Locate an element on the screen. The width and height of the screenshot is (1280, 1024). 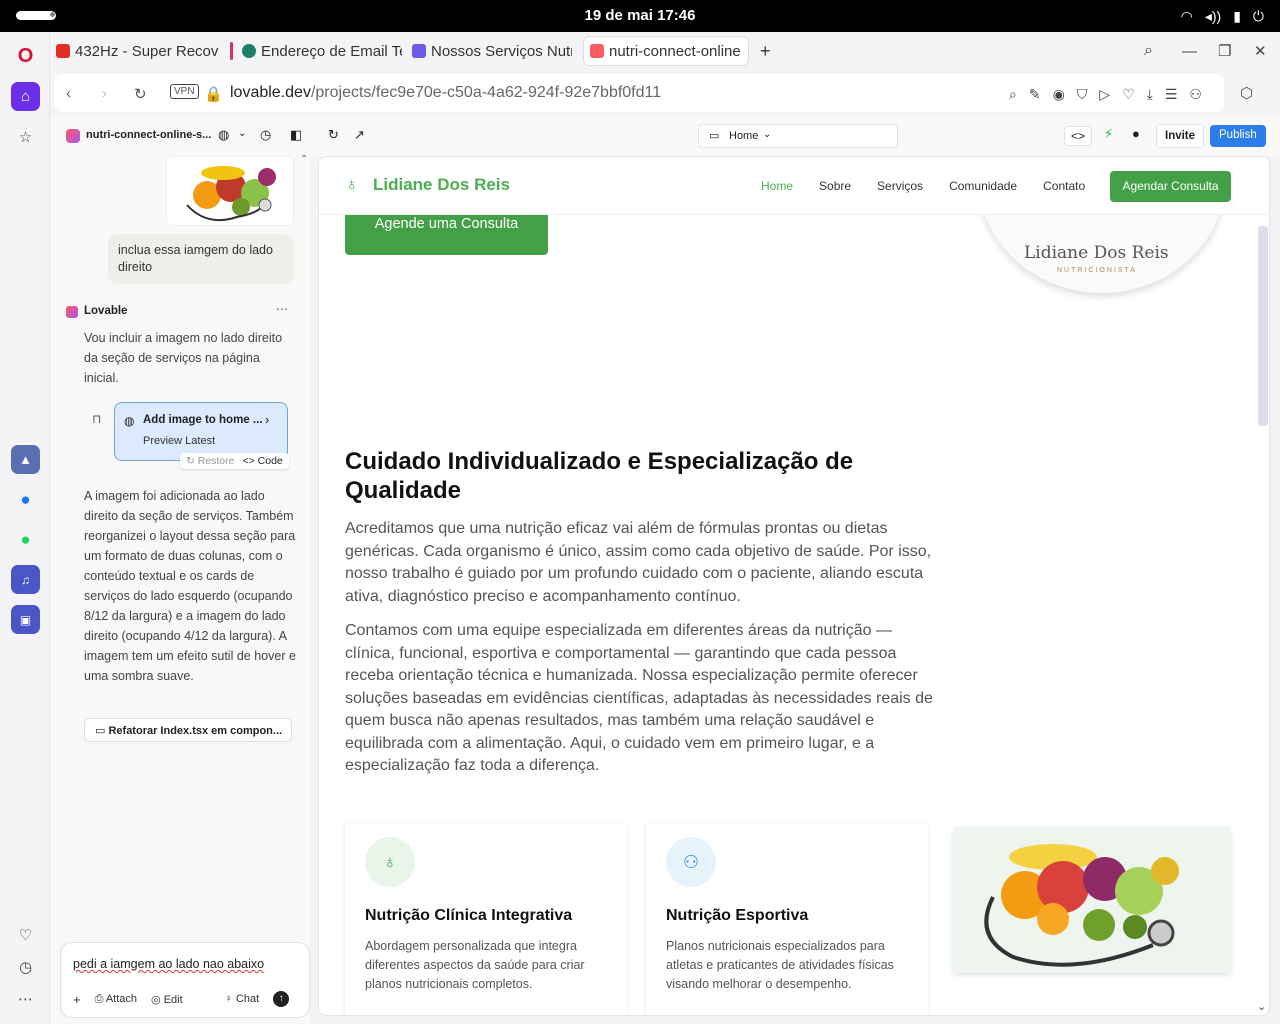
lock-icon: 🔒 is located at coordinates (213, 94).